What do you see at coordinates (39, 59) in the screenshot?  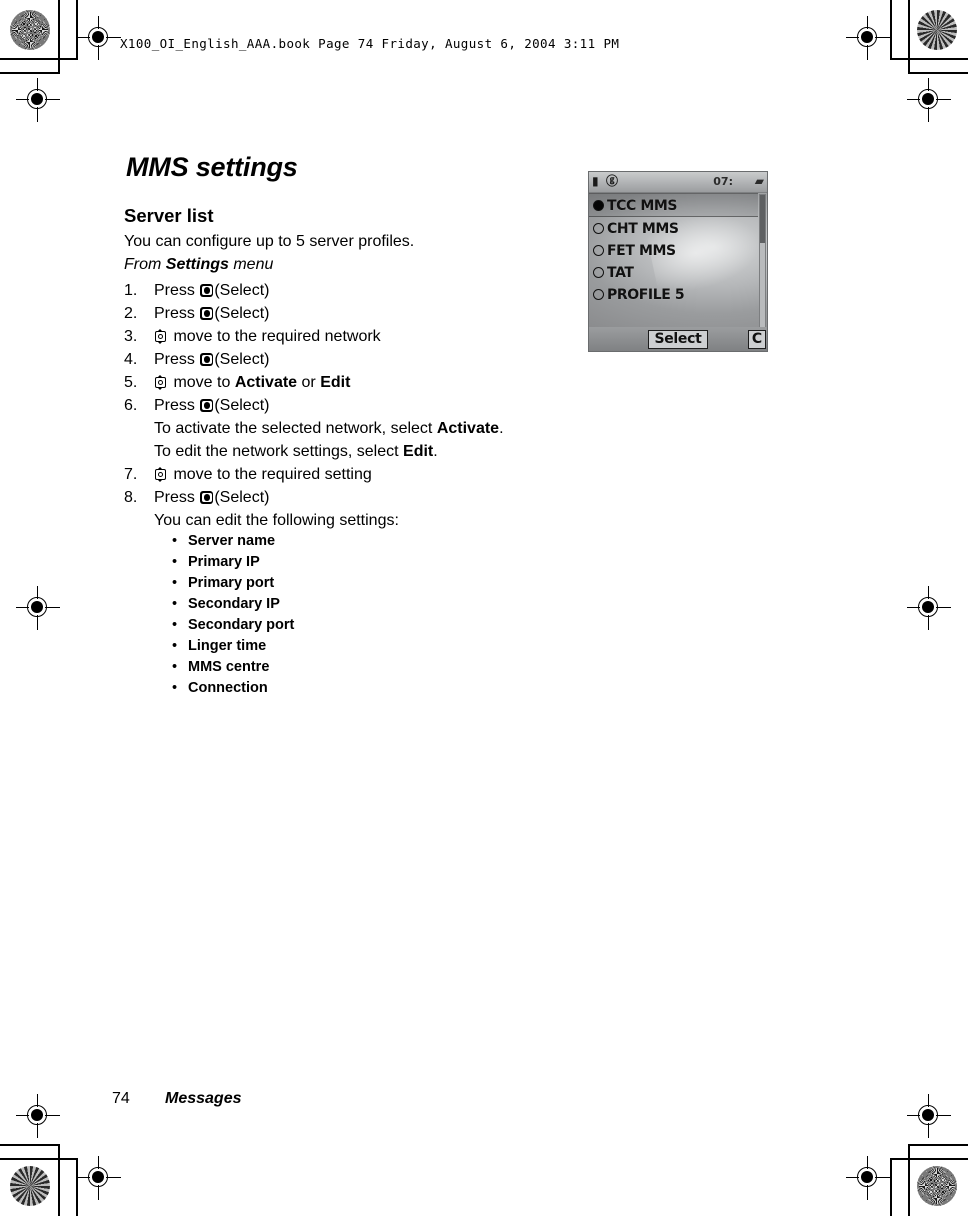 I see `trim-line-tl-h` at bounding box center [39, 59].